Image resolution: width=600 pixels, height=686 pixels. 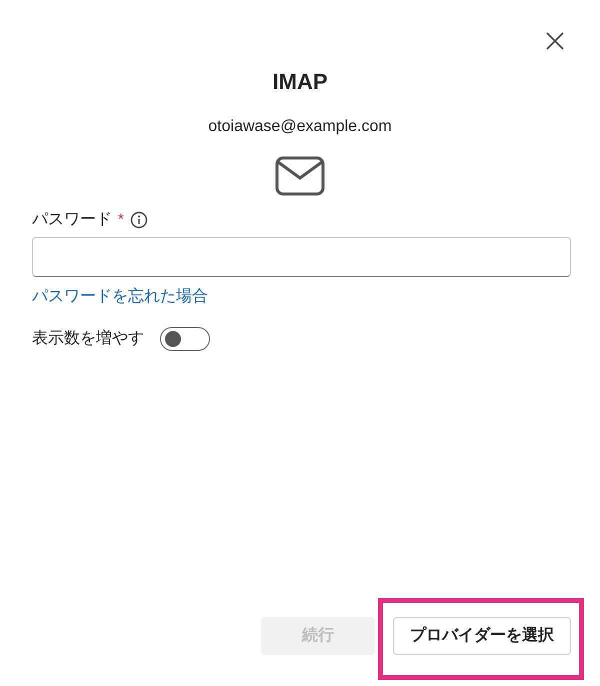 I want to click on toggle-label: 表示数を増やす, so click(x=88, y=338).